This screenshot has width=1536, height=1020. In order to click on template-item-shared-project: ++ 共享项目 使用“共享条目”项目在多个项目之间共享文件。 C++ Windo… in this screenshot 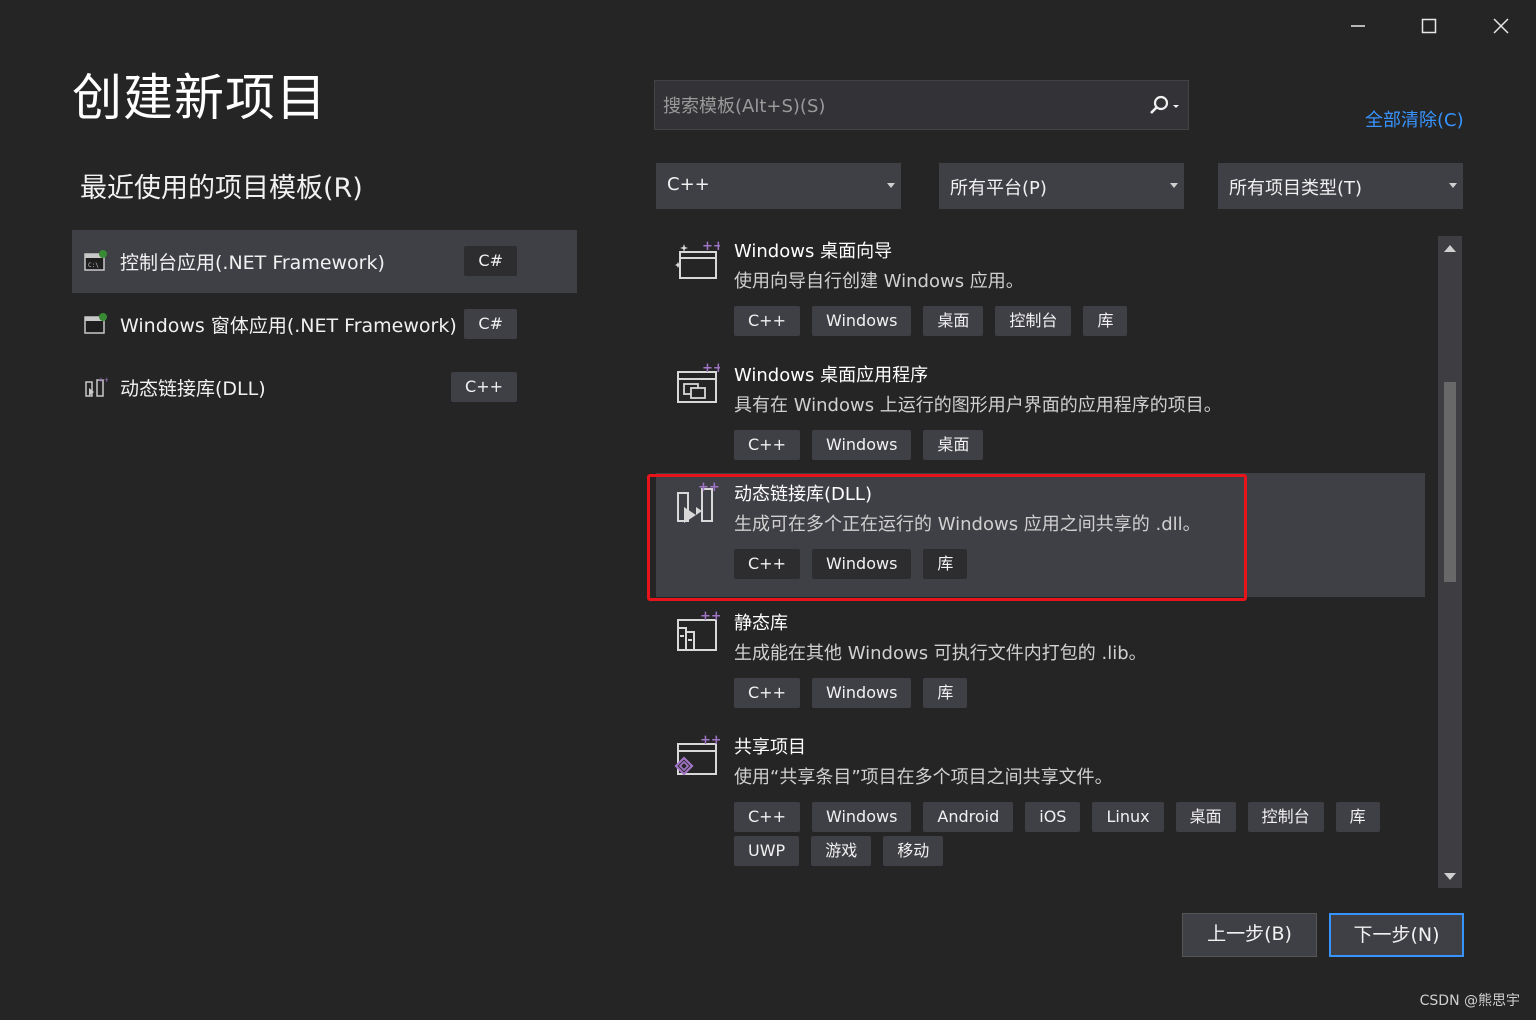, I will do `click(1040, 808)`.